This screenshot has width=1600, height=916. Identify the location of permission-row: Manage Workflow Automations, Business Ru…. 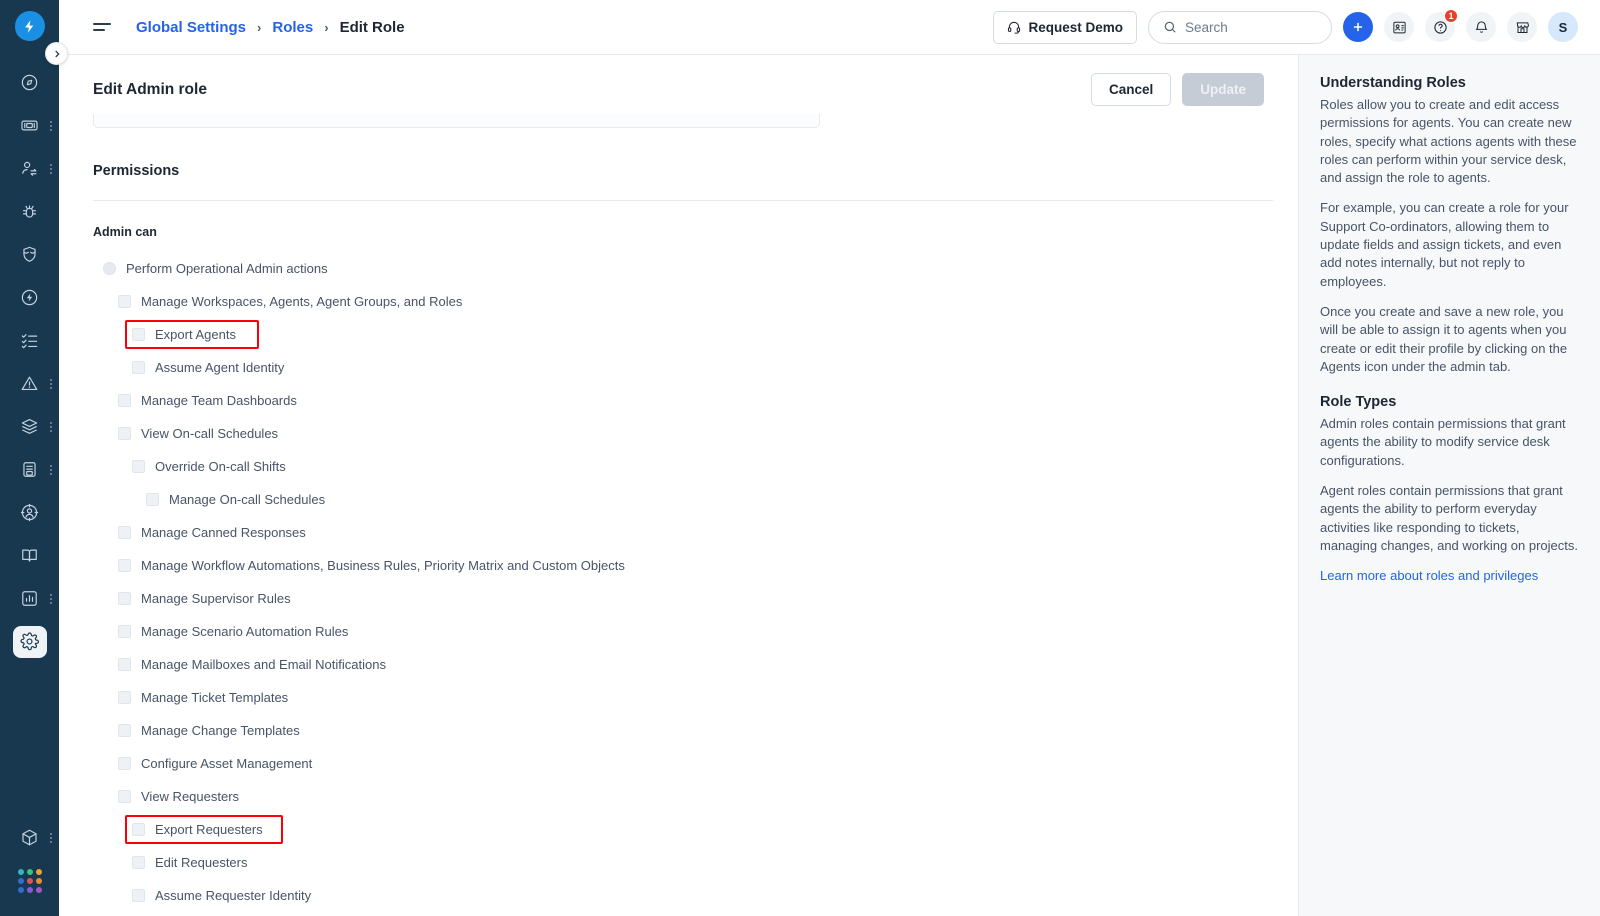
(678, 565).